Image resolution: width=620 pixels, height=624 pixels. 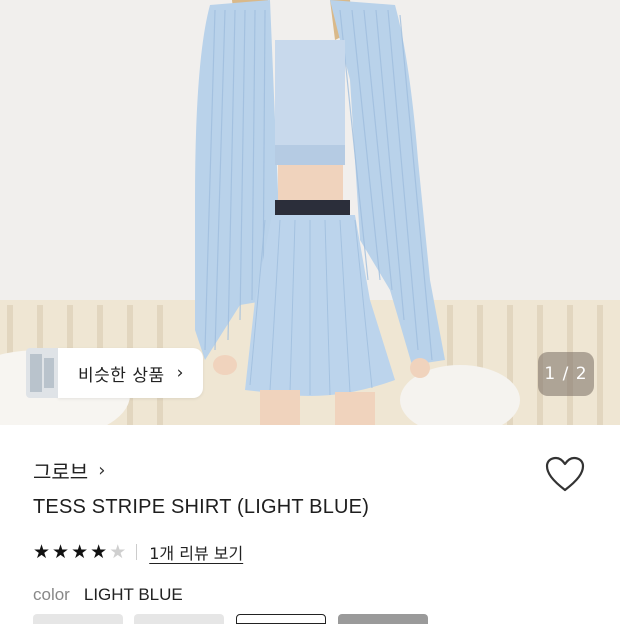 I want to click on product-title: TESS STRIPE SHIRT (LIGHT BLUE), so click(x=201, y=507).